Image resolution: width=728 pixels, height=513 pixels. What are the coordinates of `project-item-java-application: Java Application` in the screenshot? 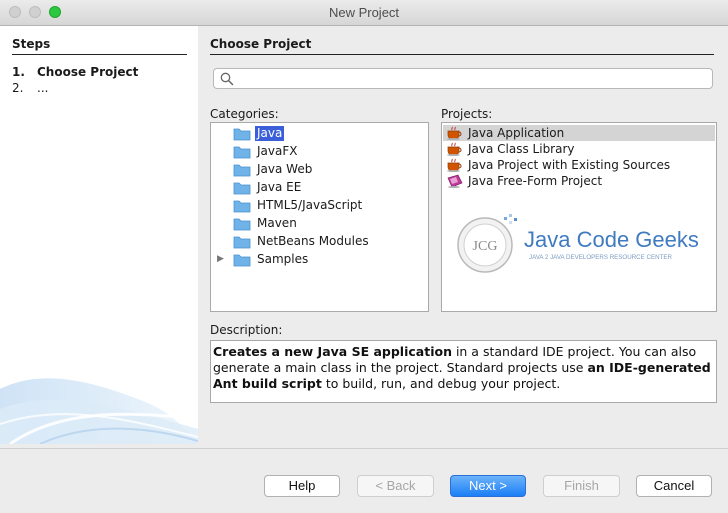 It's located at (579, 133).